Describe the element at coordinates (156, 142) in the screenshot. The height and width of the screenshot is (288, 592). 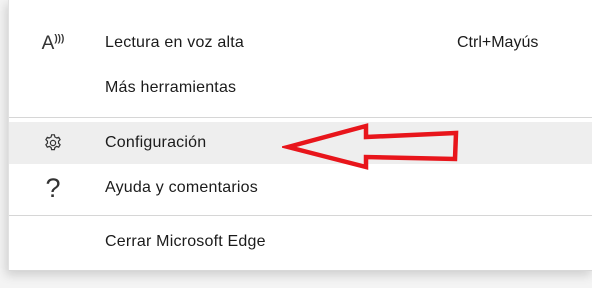
I see `menu-item-label: Configuración` at that location.